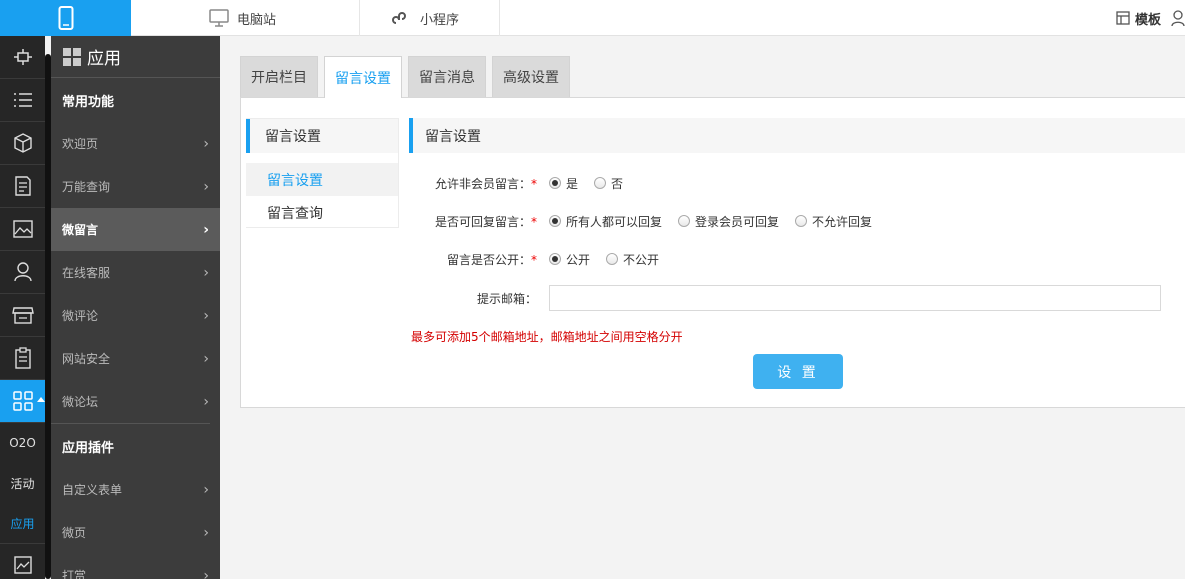 The width and height of the screenshot is (1185, 579). Describe the element at coordinates (1138, 18) in the screenshot. I see `template-button: 模板` at that location.